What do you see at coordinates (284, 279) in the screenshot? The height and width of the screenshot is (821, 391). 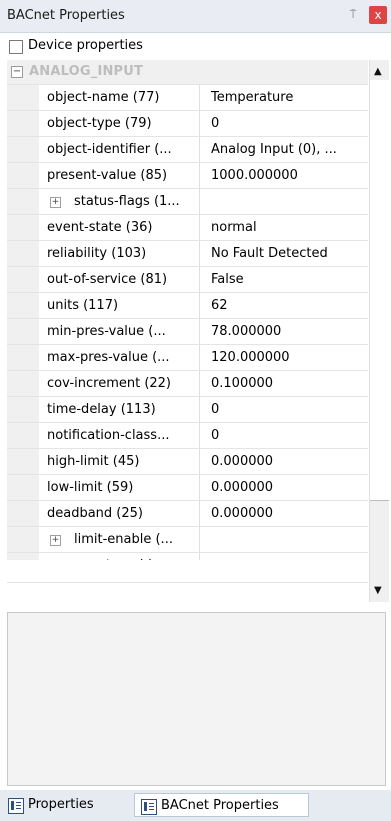 I see `property-value: False` at bounding box center [284, 279].